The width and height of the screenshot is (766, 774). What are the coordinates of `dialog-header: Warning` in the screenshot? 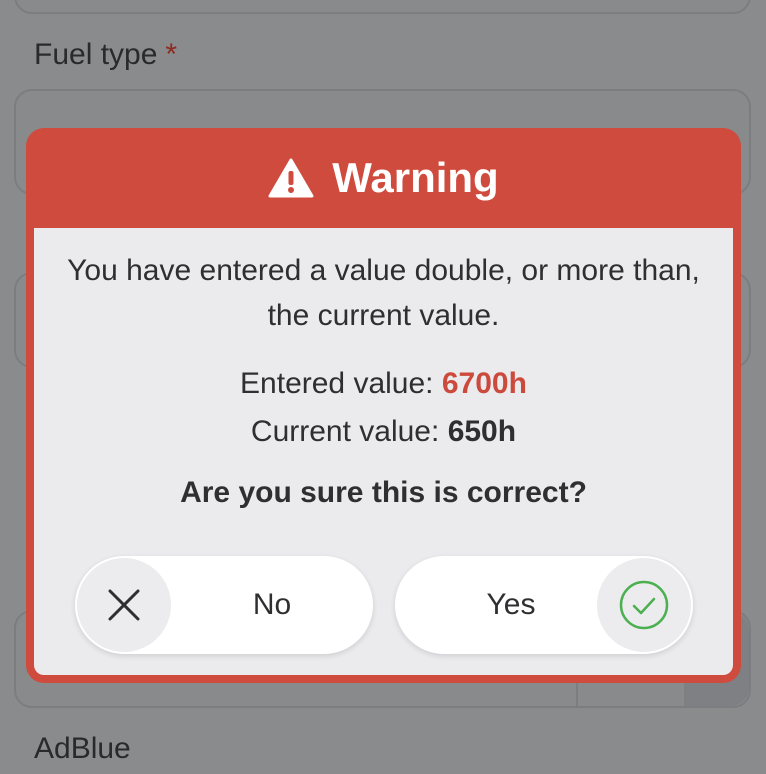 It's located at (383, 178).